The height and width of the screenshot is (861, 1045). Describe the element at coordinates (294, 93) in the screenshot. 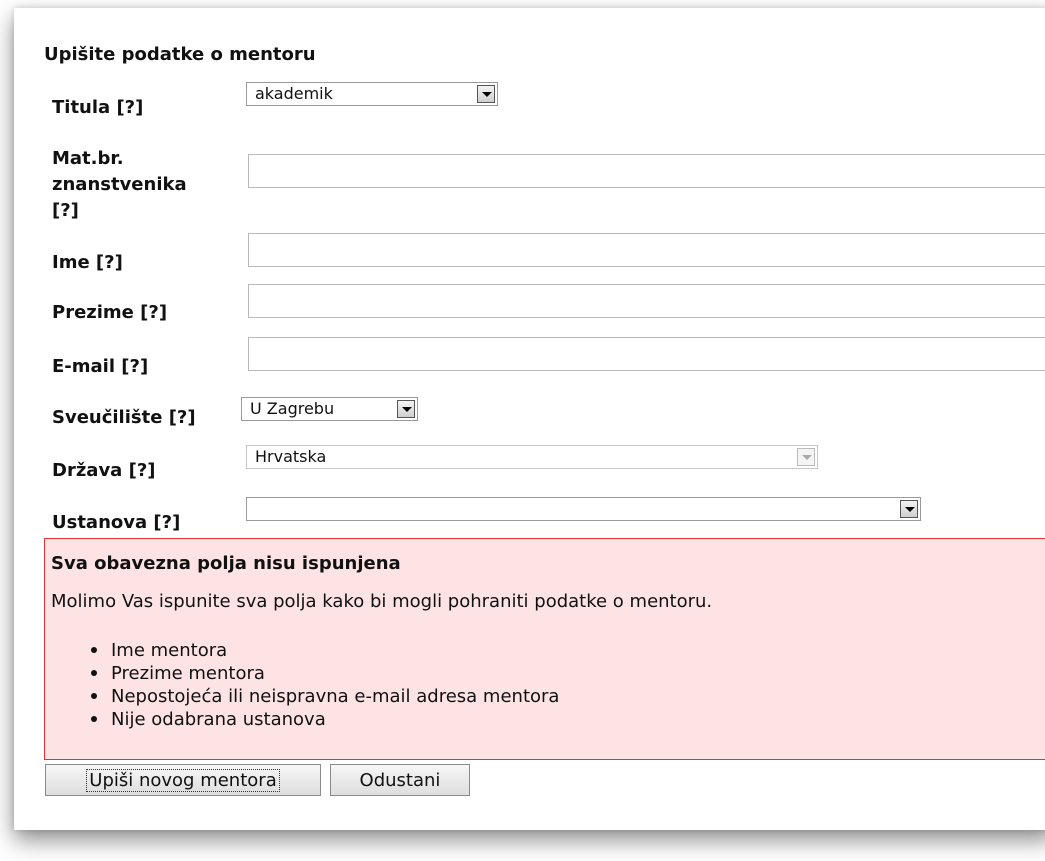

I see `titula-select-value: akademik` at that location.